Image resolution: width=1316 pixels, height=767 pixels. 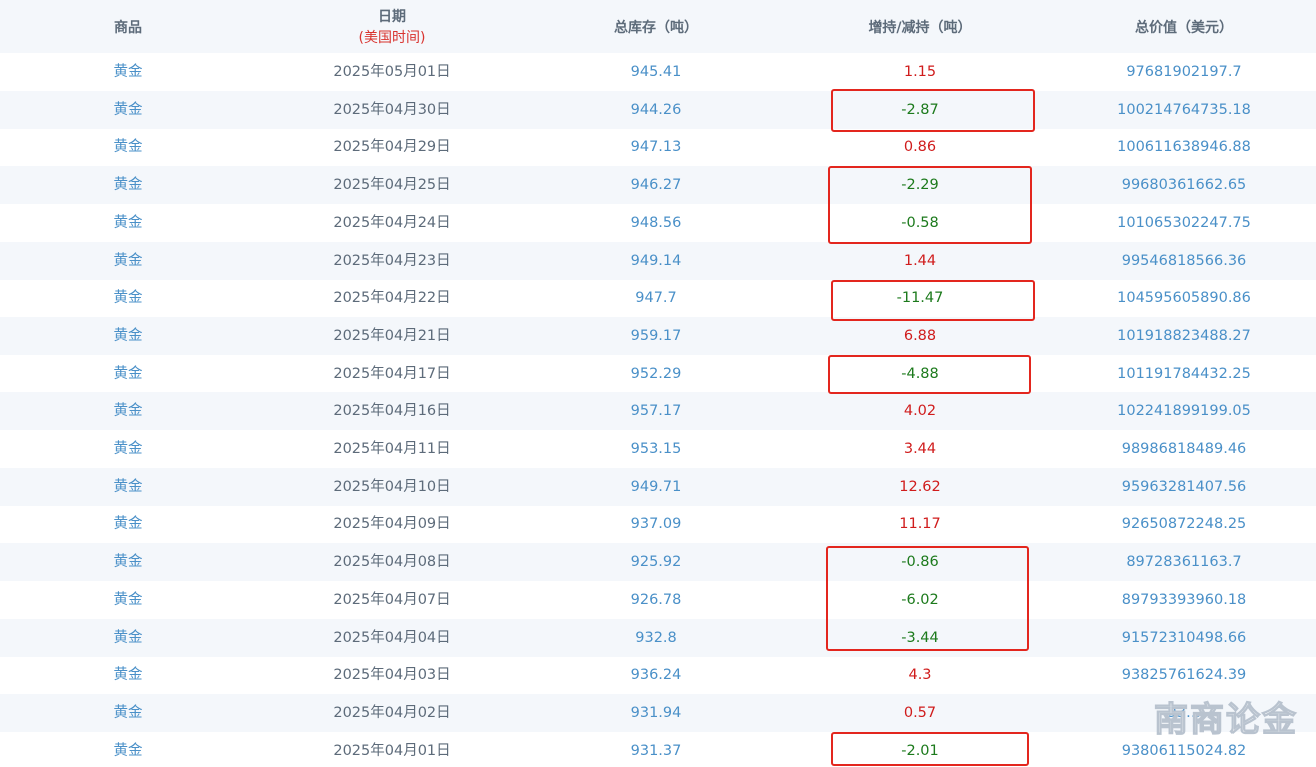 I want to click on table-row: 黄金 2025年04月07日 926.78 -6.02 89793393960.18, so click(x=658, y=600).